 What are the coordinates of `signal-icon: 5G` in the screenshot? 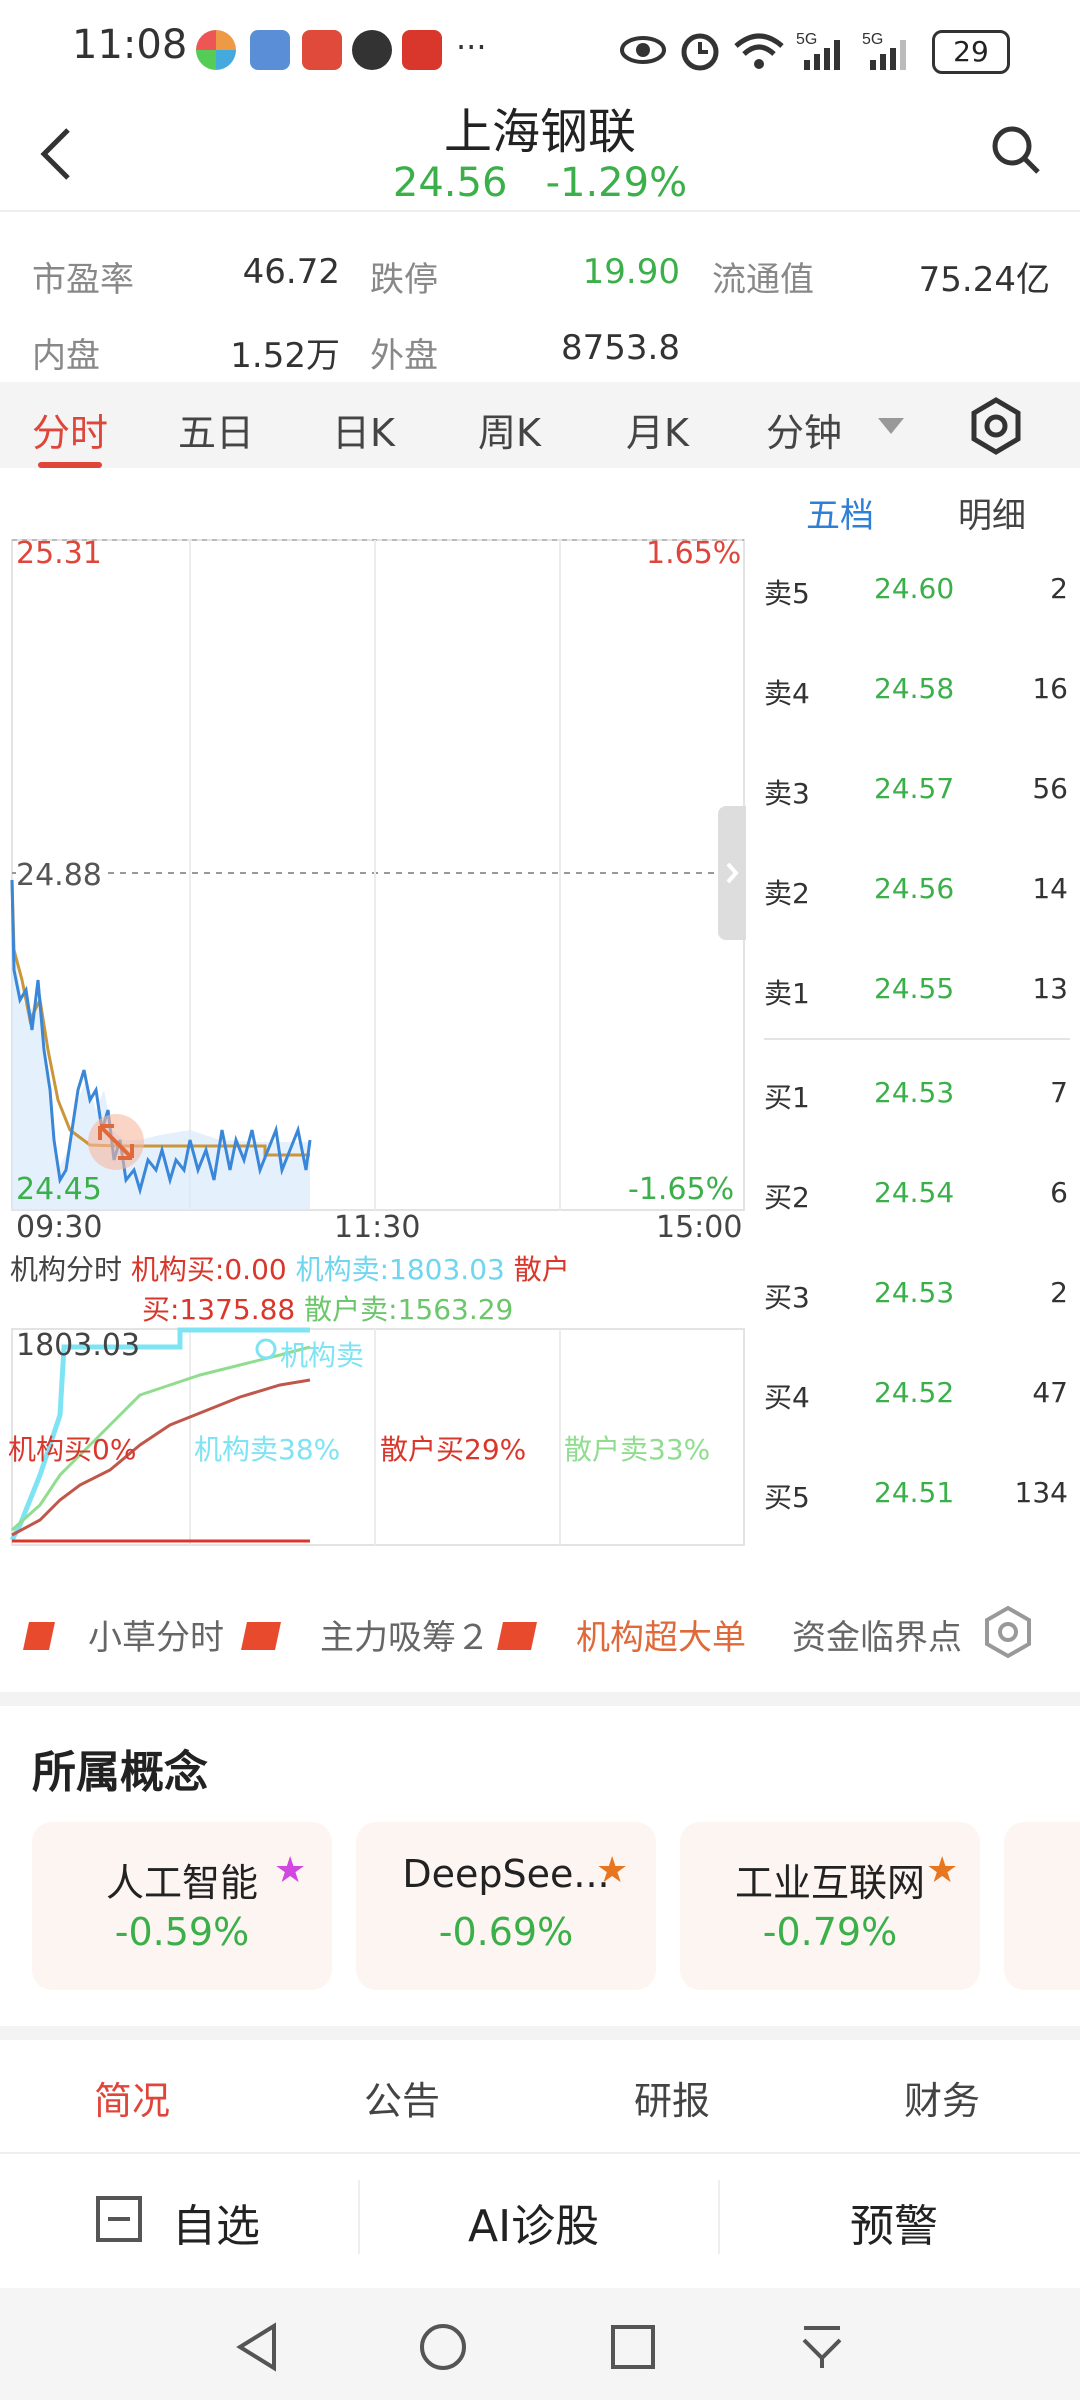 It's located at (818, 50).